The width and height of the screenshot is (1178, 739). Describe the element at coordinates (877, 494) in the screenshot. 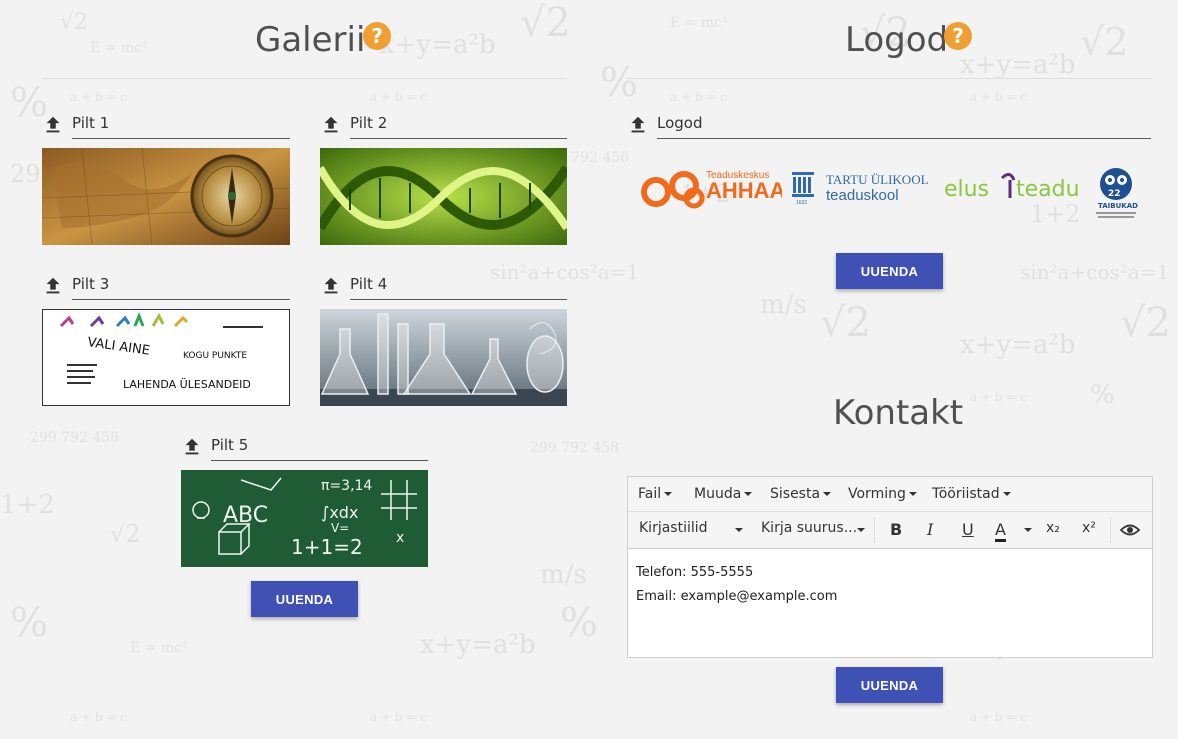

I see `menu-label: Vorming` at that location.